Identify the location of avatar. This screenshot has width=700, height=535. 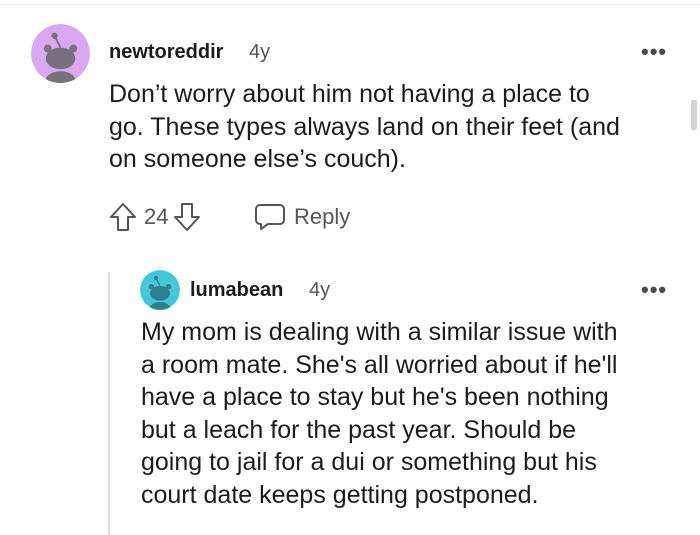
(60, 53).